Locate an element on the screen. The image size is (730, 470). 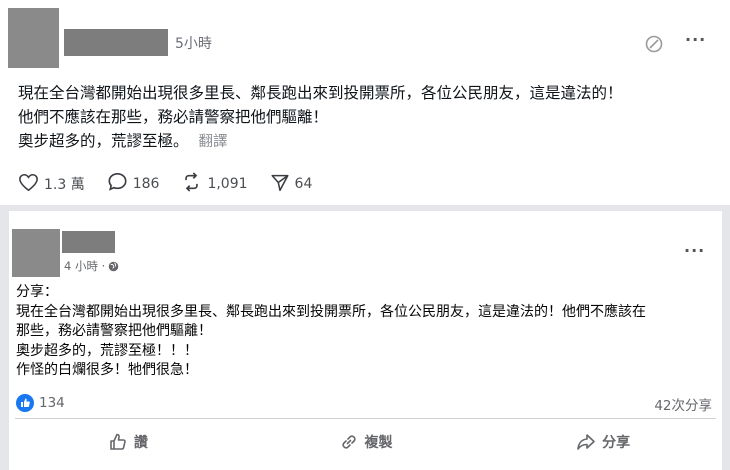
post-line: 現在全台灣都開始出現很多里長、鄰長跑出來到投開票所，各位公民朋友，這是違法的！ is located at coordinates (320, 93).